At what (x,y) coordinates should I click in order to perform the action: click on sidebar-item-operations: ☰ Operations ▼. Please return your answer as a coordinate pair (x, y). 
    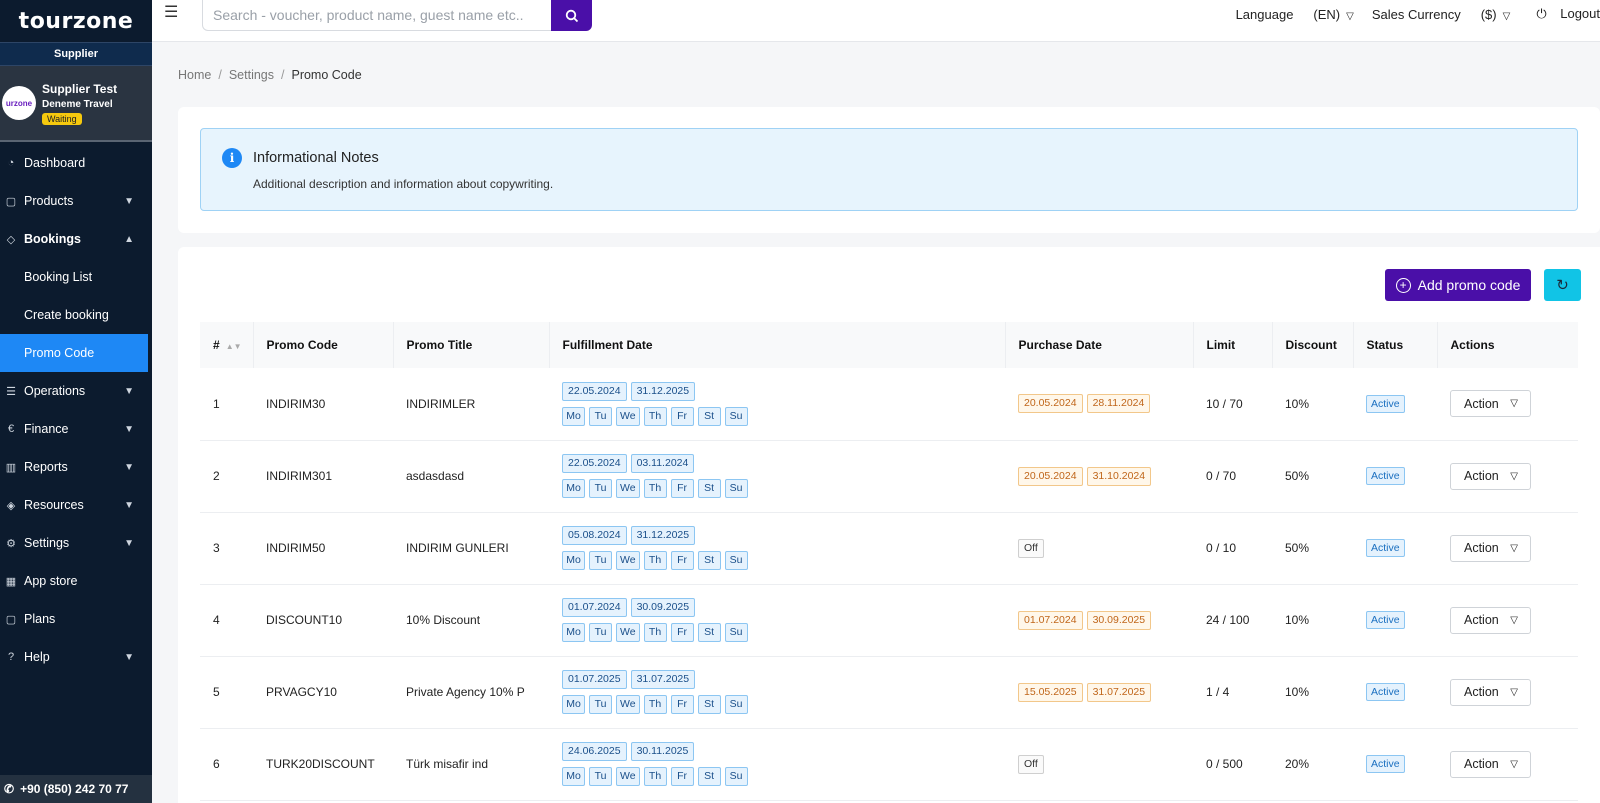
    Looking at the image, I should click on (76, 391).